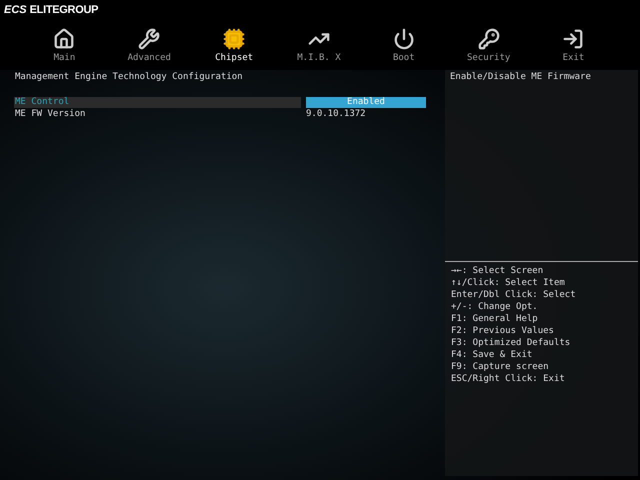 The image size is (640, 480). What do you see at coordinates (492, 355) in the screenshot?
I see `key-help-line: F4: Save & Exit` at bounding box center [492, 355].